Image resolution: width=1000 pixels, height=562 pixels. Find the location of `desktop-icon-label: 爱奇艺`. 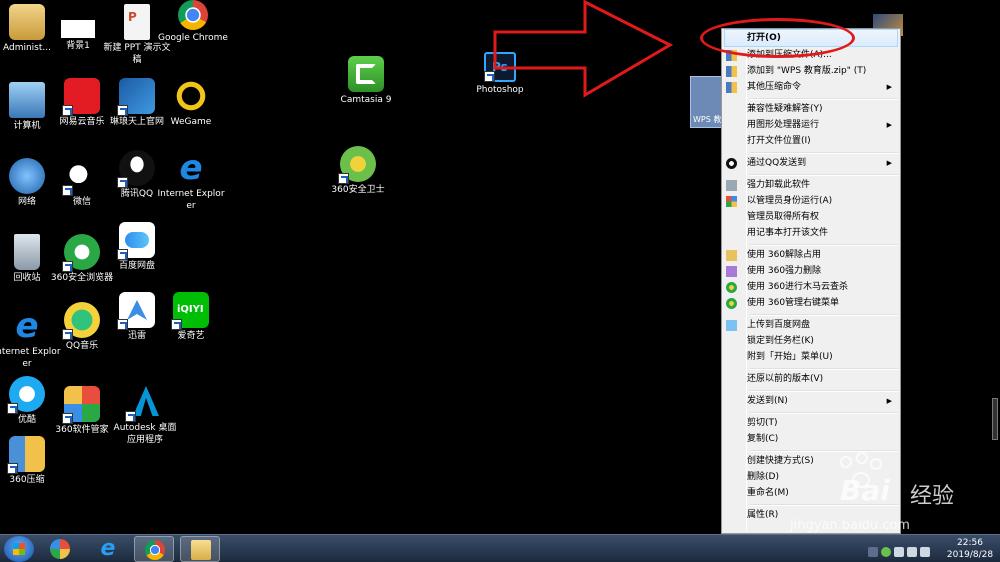

desktop-icon-label: 爱奇艺 is located at coordinates (191, 336).